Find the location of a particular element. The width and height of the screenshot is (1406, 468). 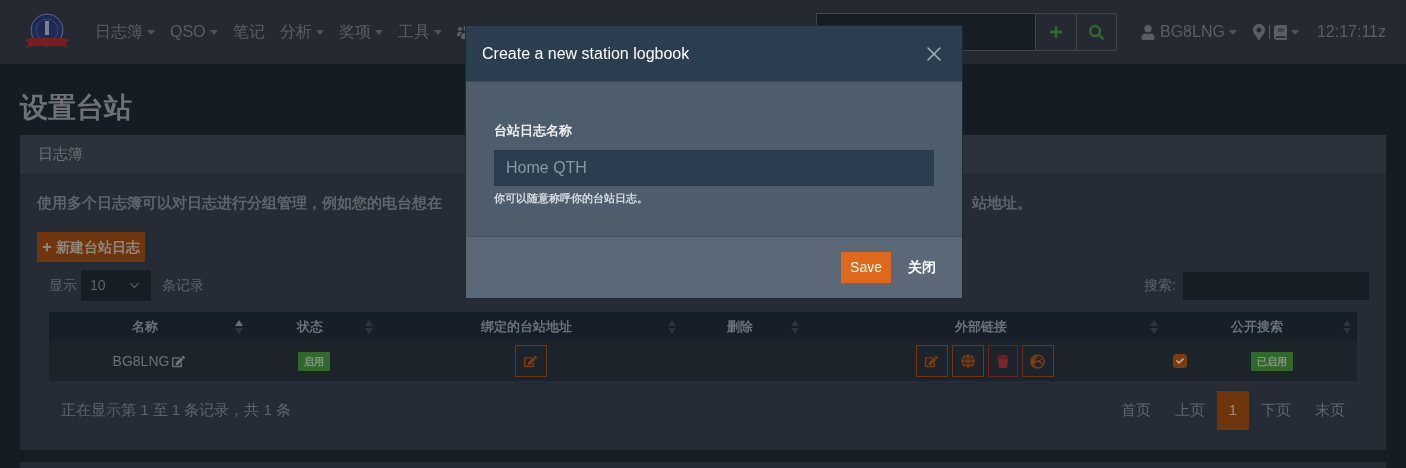

column-header: 状态 is located at coordinates (310, 326).